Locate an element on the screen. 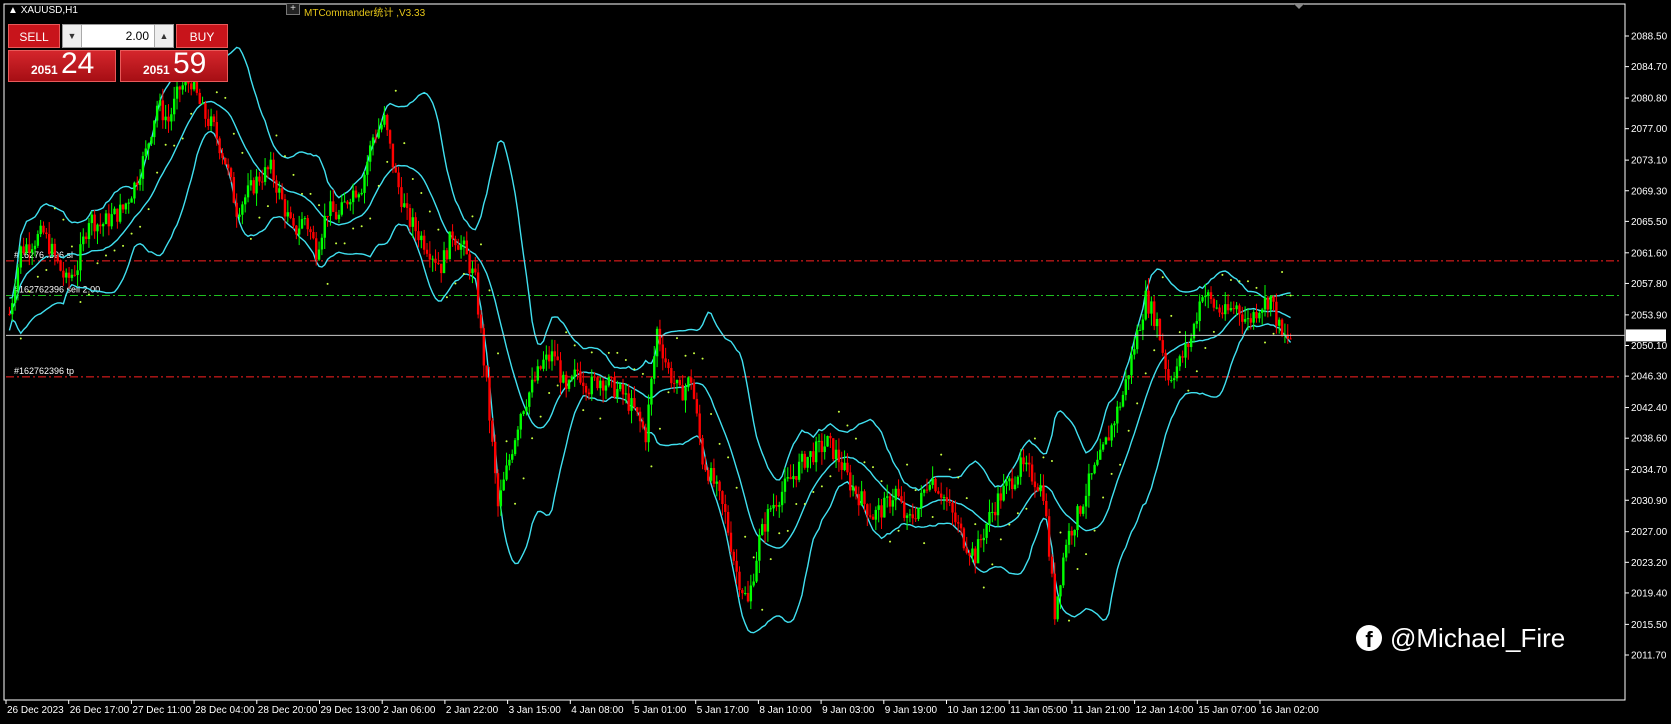 The height and width of the screenshot is (724, 1671). time-tick-label: 15 Jan 07:00 is located at coordinates (1227, 710).